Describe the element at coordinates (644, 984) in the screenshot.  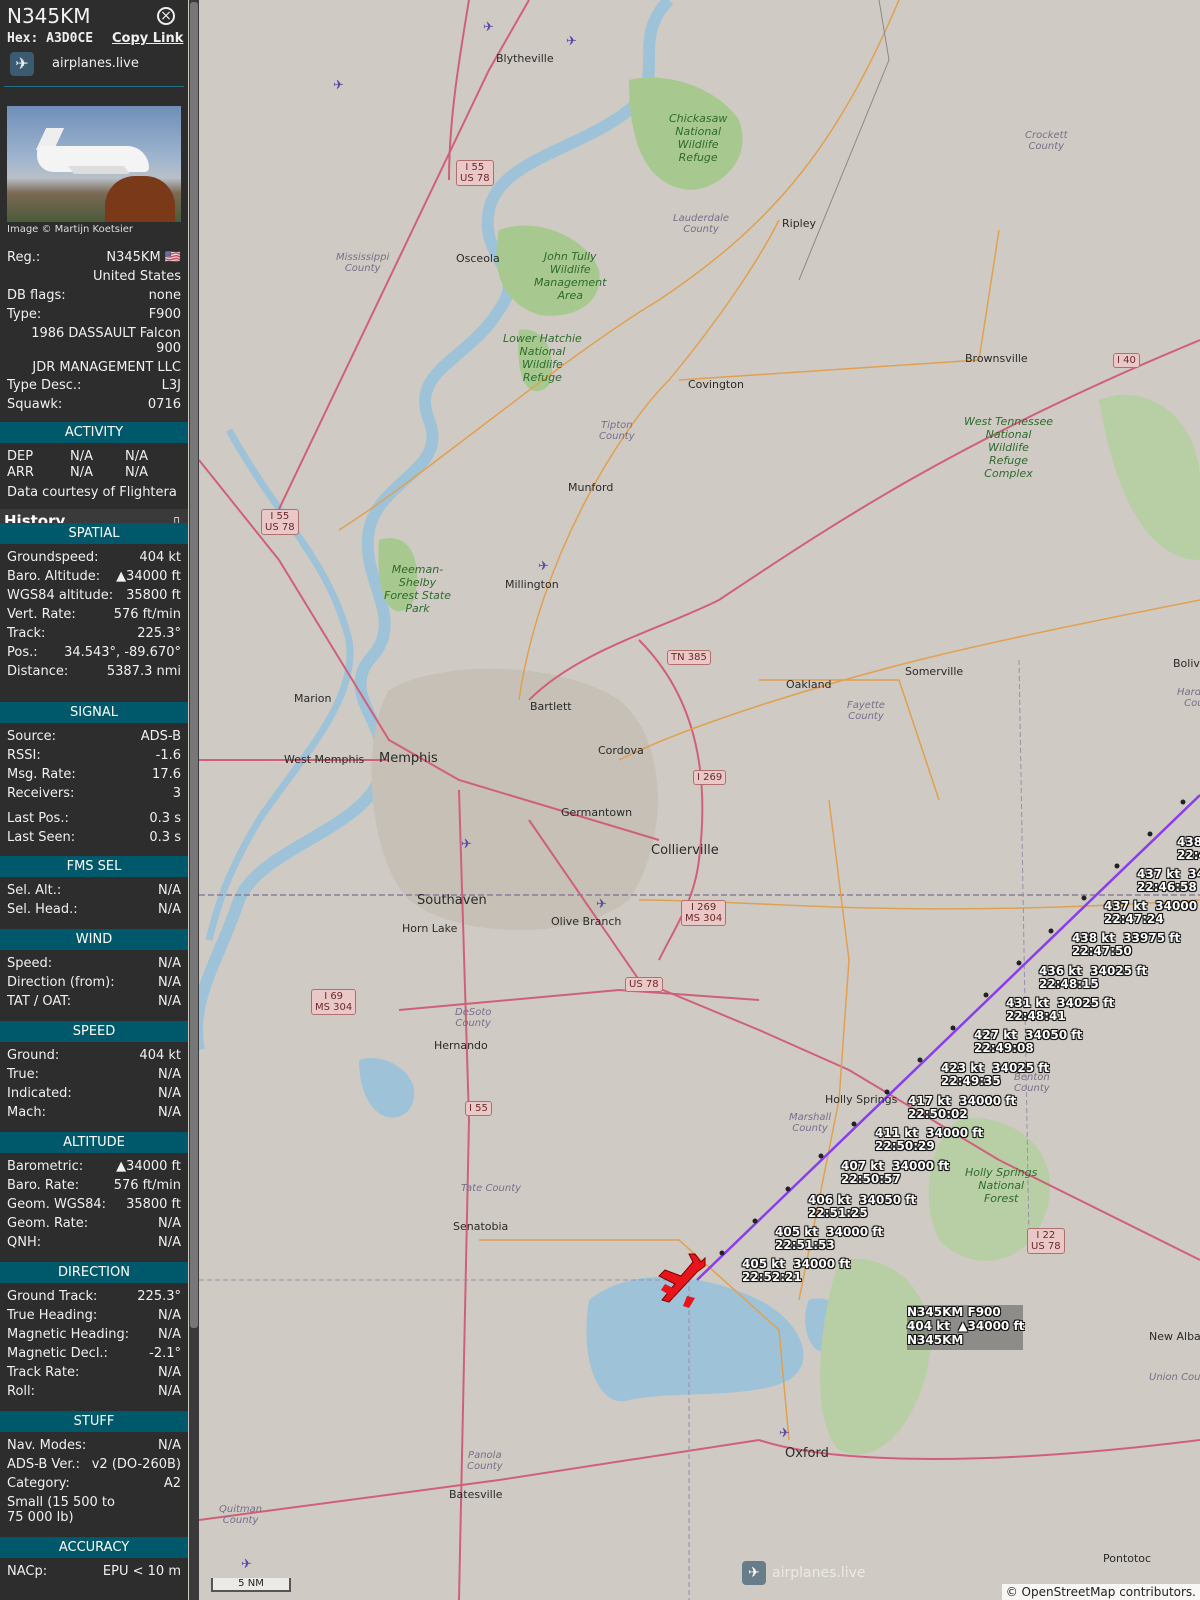
I see `highway-shield: US 78` at that location.